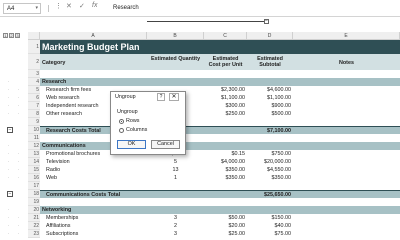 The height and width of the screenshot is (240, 400). Describe the element at coordinates (270, 98) in the screenshot. I see `cell-d: $1,100.00` at that location.